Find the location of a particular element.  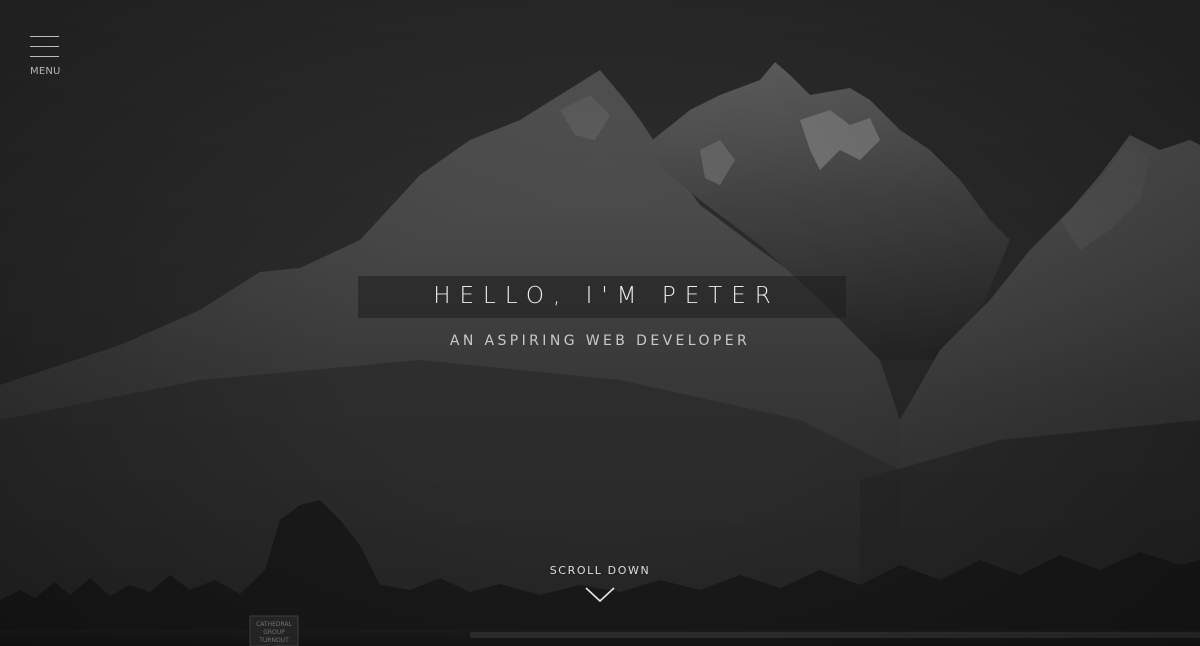

chevron-down-icon is located at coordinates (600, 595).